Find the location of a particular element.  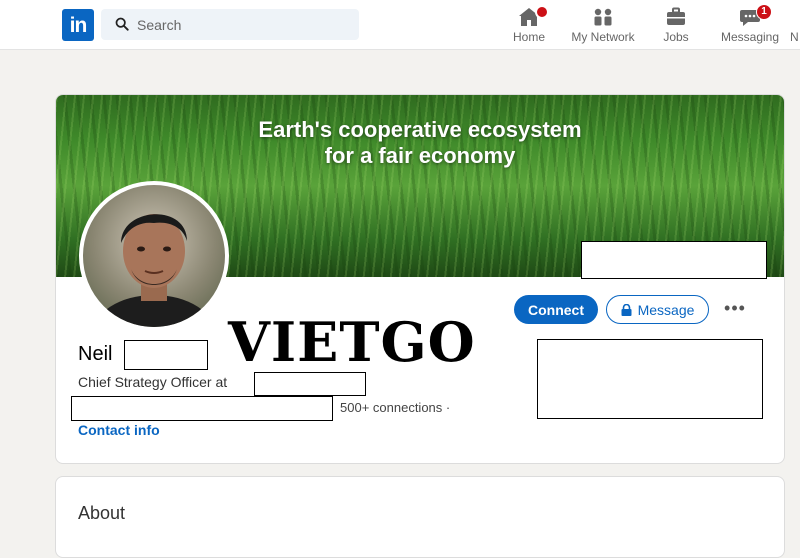

nav-item-home: Home is located at coordinates (529, 24).